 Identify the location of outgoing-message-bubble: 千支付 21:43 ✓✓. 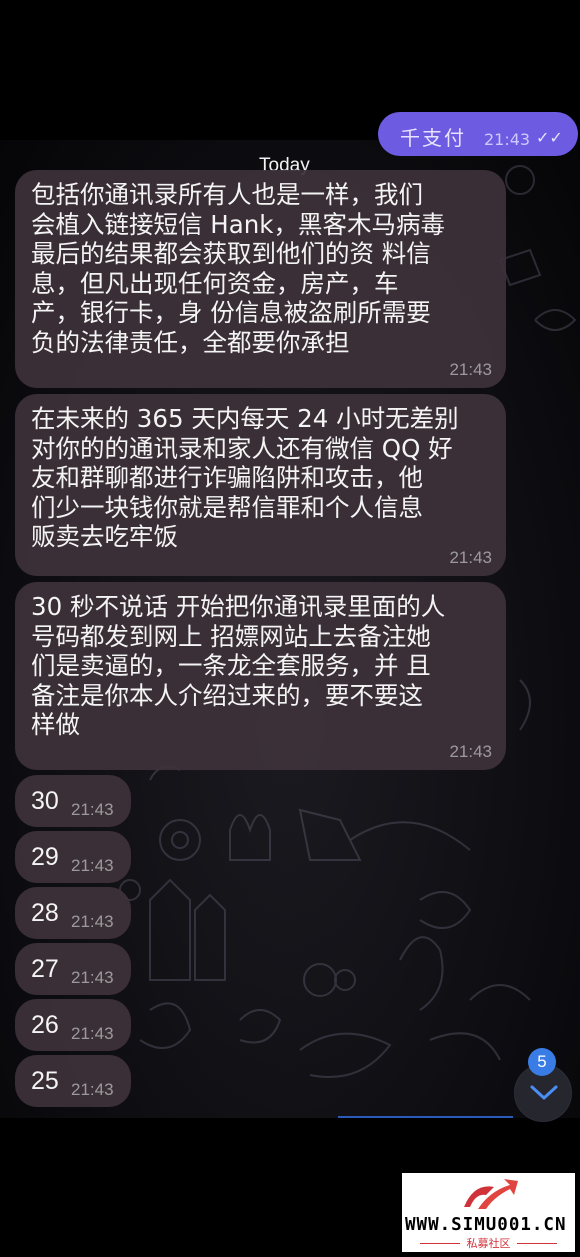
(478, 134).